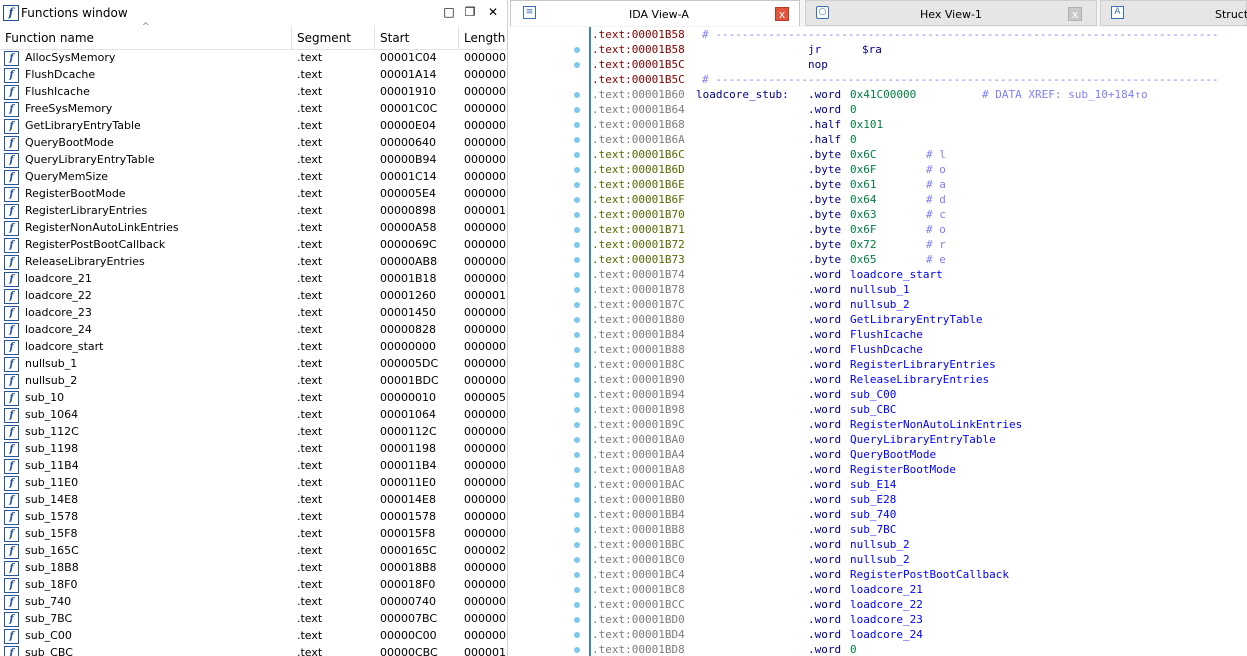 The image size is (1247, 656). Describe the element at coordinates (253, 177) in the screenshot. I see `function-row: f QueryMemSize .text 00001C14 0000000` at that location.